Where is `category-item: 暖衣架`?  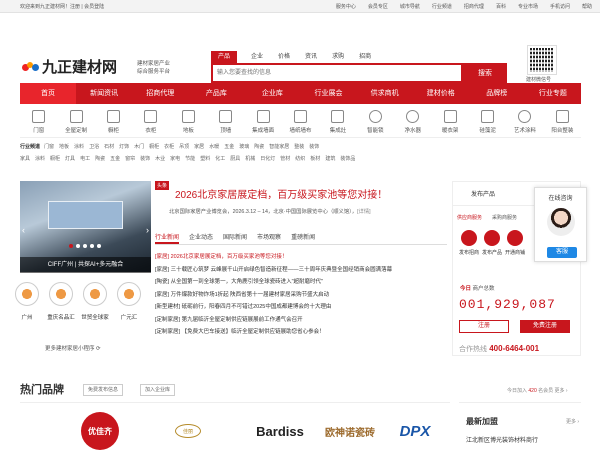
category-item: 暖衣架 is located at coordinates (449, 122).